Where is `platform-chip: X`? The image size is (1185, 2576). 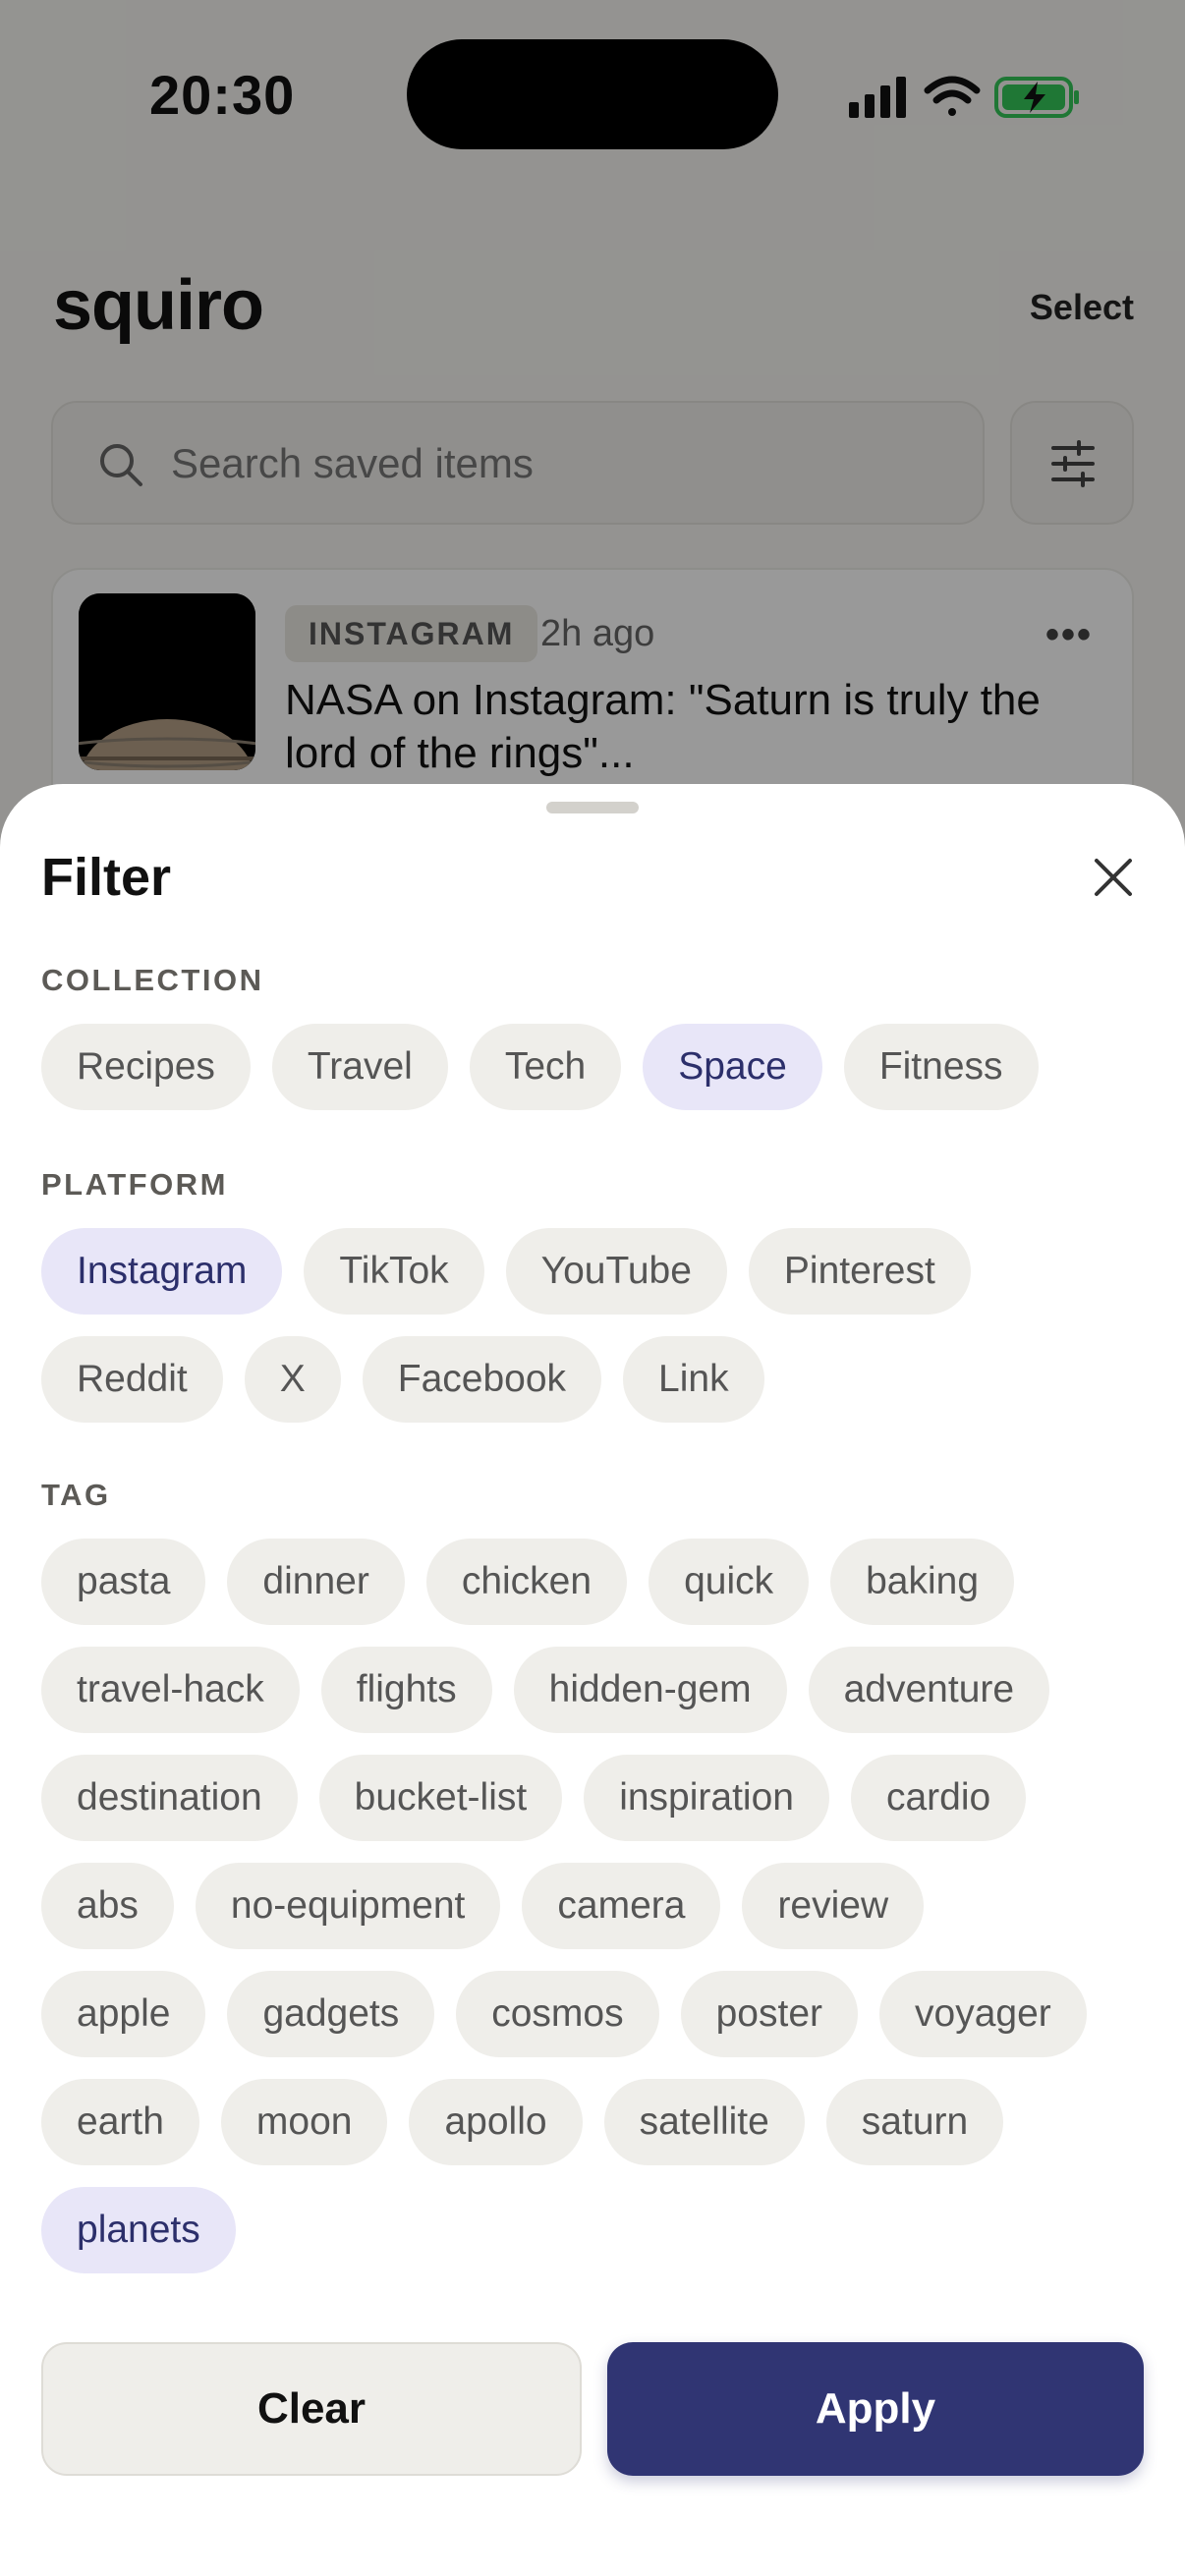 platform-chip: X is located at coordinates (292, 1379).